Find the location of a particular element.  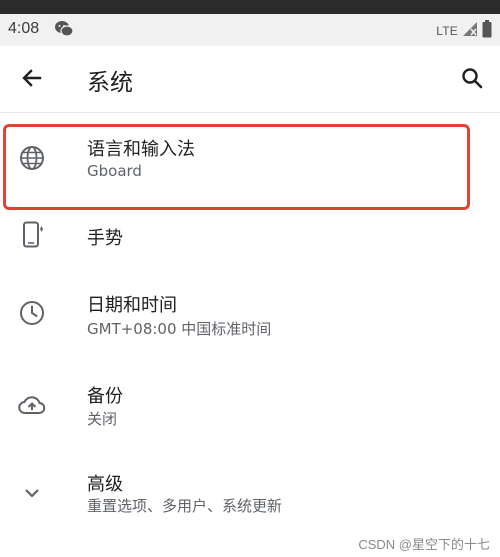

search-icon is located at coordinates (472, 80).